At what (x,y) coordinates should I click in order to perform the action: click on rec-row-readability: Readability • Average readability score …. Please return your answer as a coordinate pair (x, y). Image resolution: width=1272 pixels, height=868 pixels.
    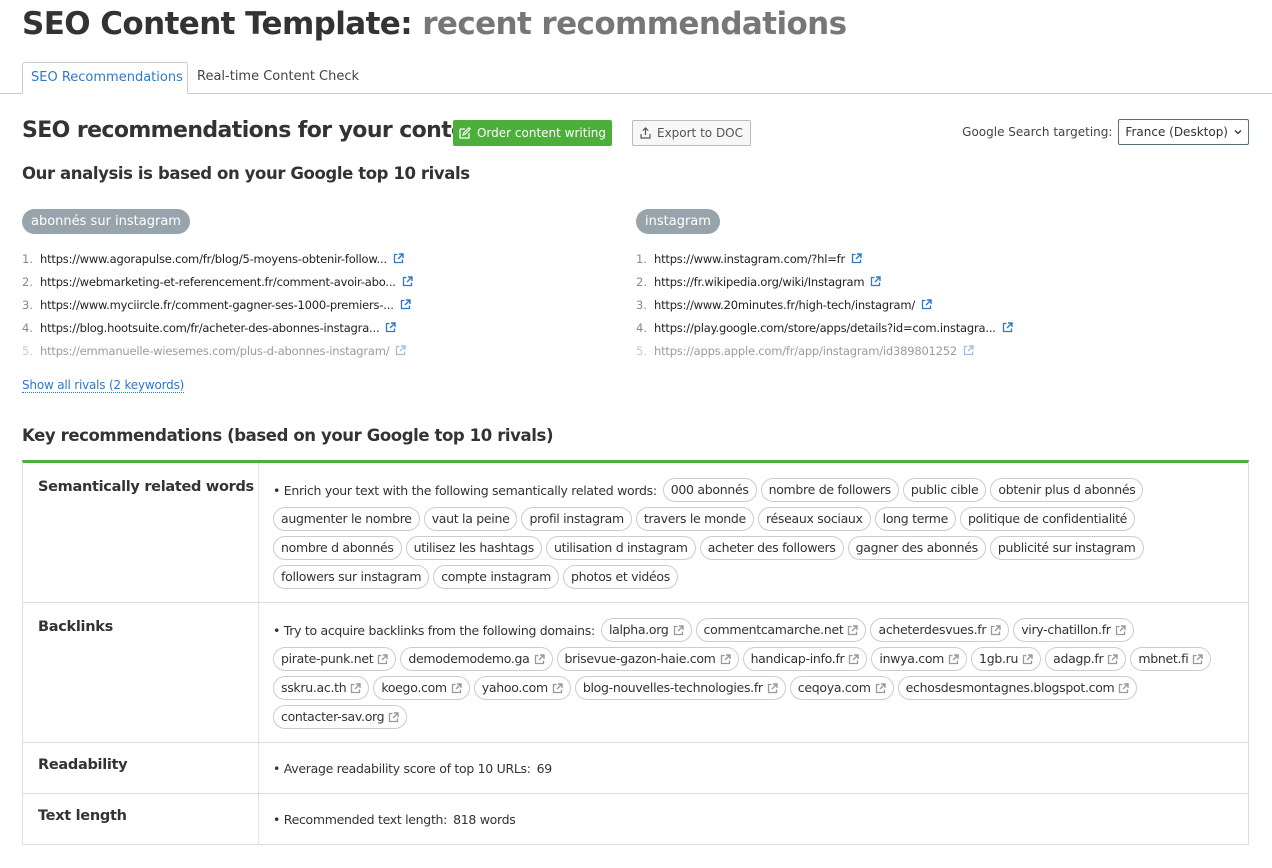
    Looking at the image, I should click on (635, 768).